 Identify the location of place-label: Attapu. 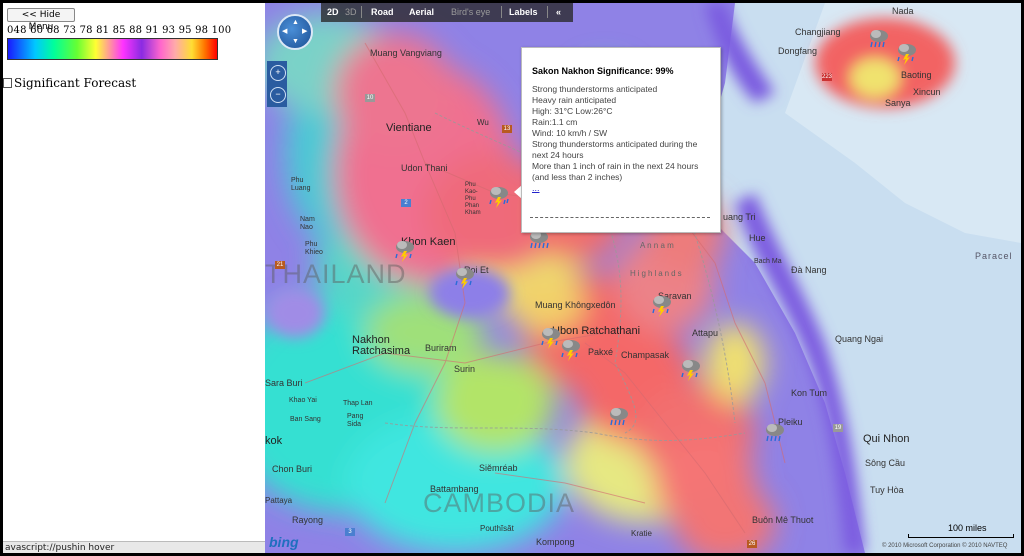
(705, 333).